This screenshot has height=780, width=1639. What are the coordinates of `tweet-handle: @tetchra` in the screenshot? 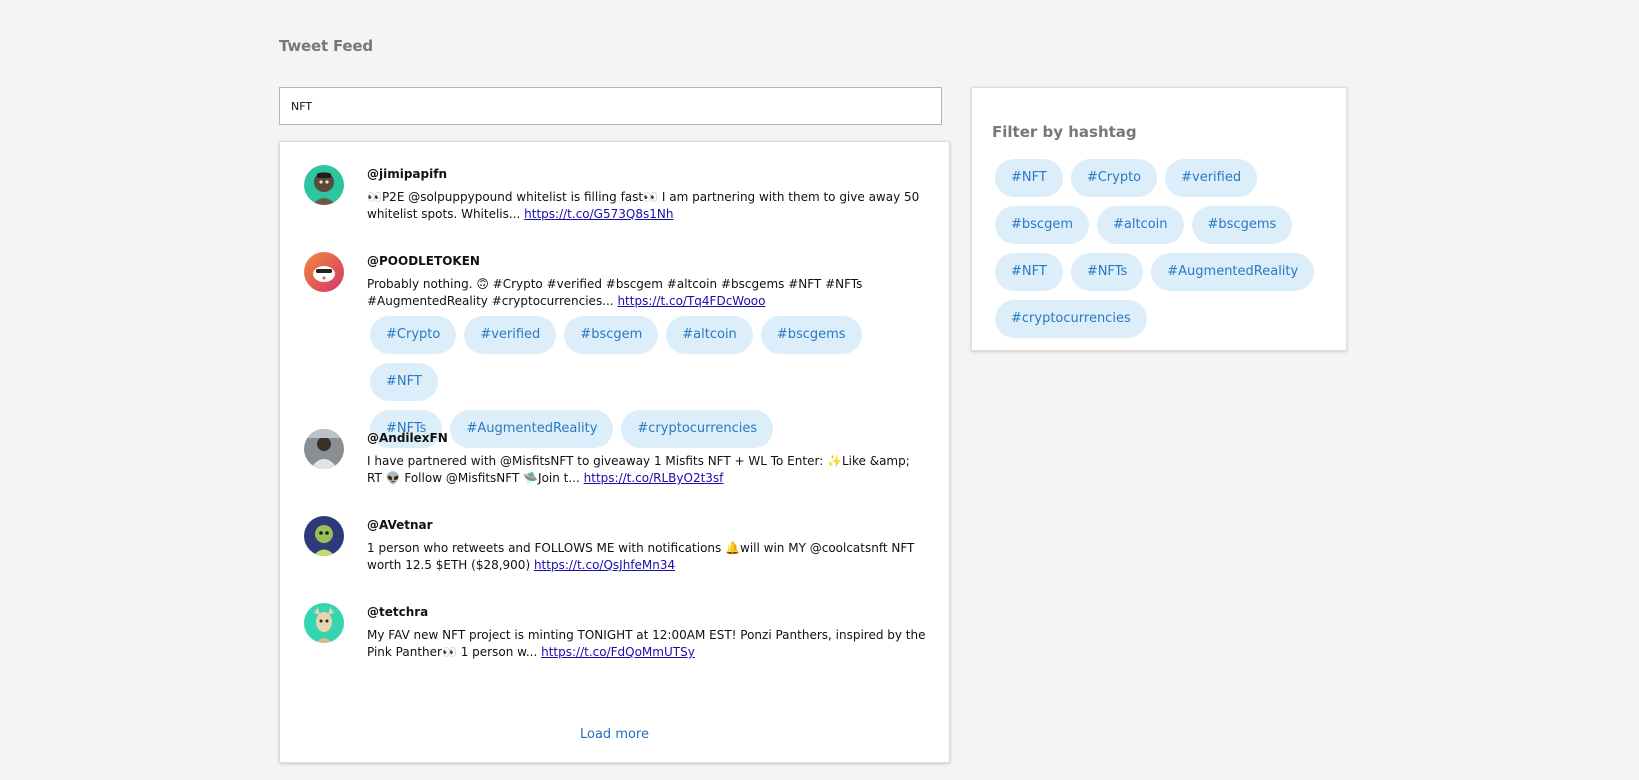 It's located at (647, 612).